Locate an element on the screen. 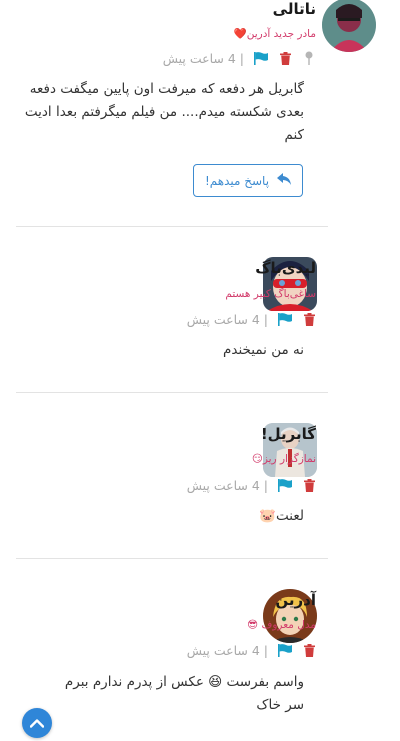 This screenshot has width=400, height=741. pin-icon is located at coordinates (309, 58).